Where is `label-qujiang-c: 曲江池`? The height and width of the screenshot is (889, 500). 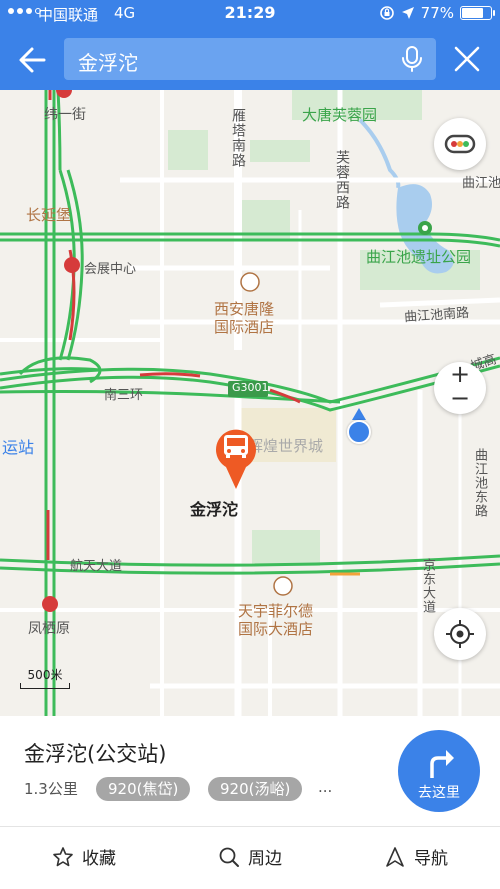
label-qujiang-c: 曲江池 is located at coordinates (481, 183).